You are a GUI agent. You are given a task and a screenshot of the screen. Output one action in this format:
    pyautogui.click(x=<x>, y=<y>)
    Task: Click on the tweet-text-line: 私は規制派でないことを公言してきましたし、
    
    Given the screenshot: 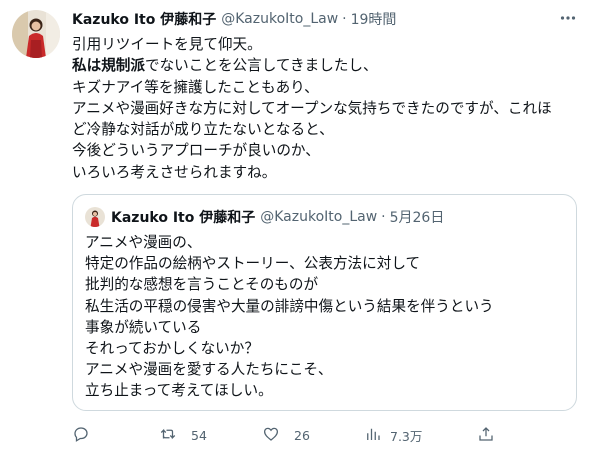 What is the action you would take?
    pyautogui.click(x=225, y=66)
    